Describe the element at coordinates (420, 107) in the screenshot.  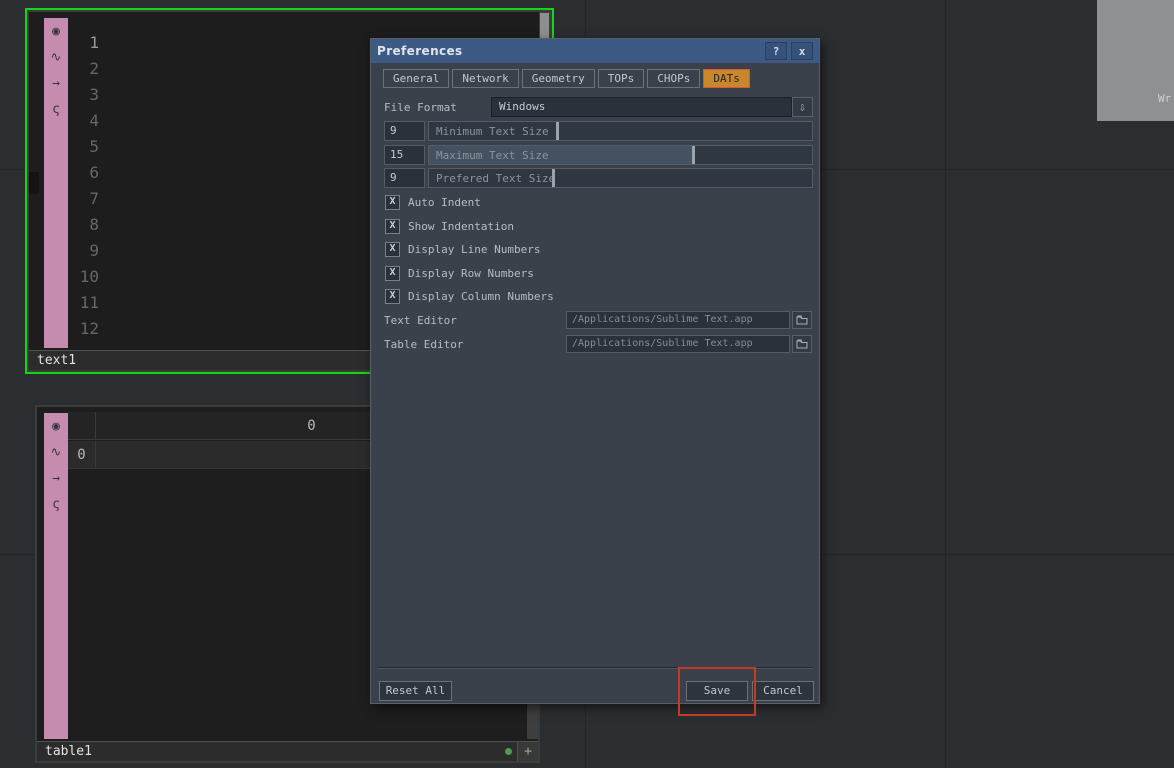
I see `file-format-label: File Format` at that location.